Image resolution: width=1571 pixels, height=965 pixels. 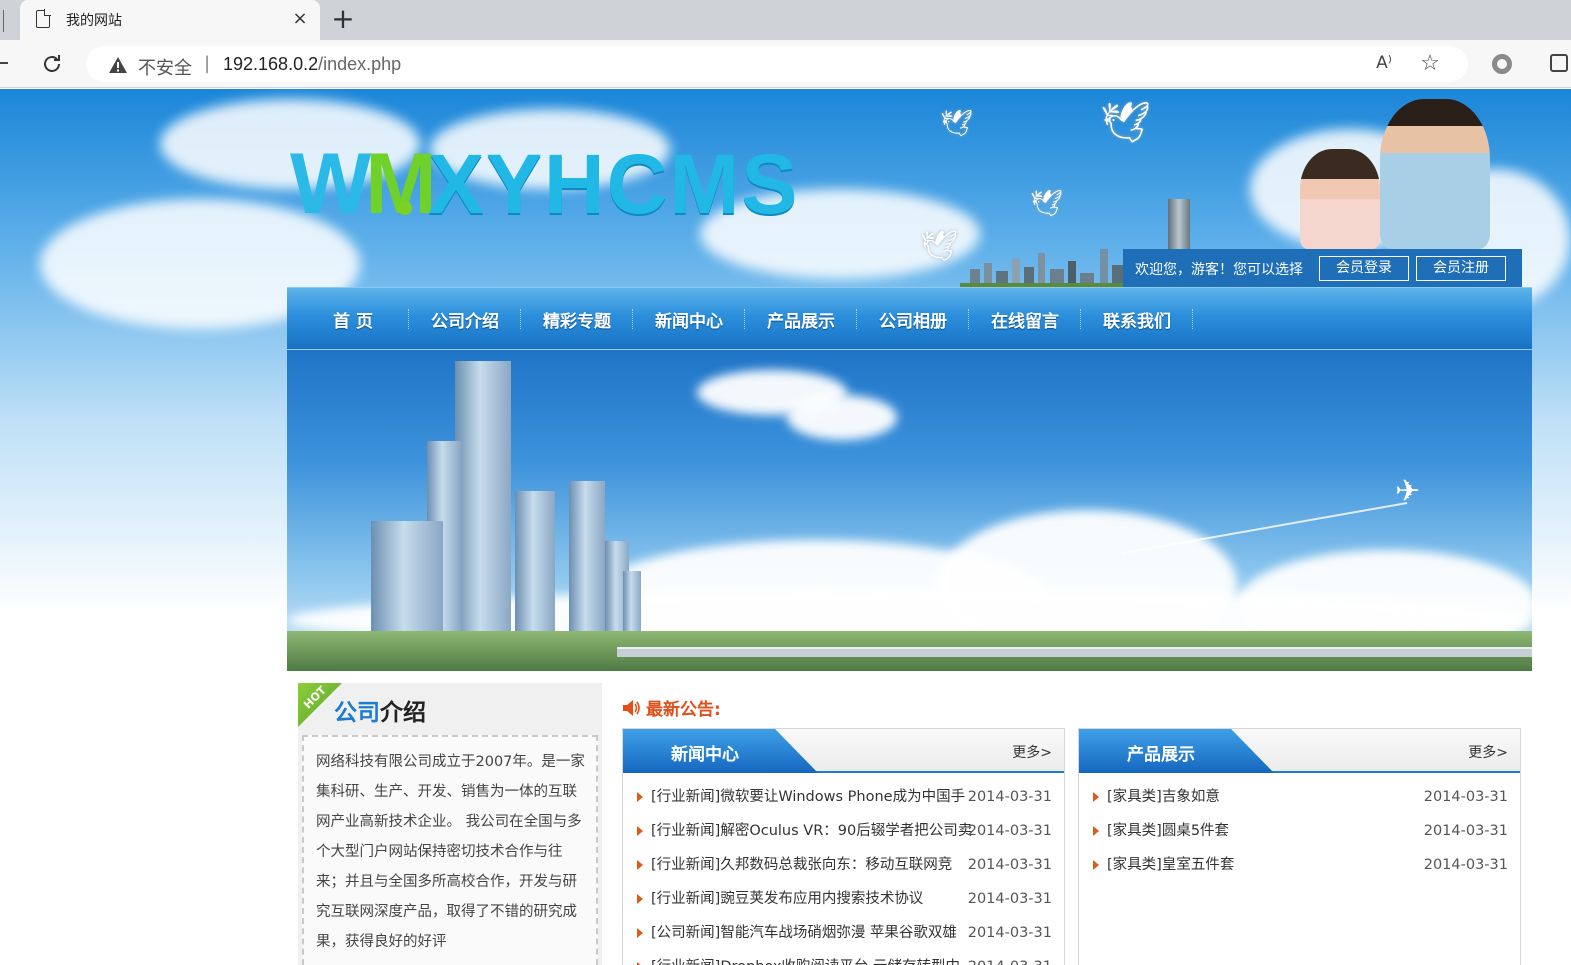 What do you see at coordinates (52, 64) in the screenshot?
I see `reload-icon` at bounding box center [52, 64].